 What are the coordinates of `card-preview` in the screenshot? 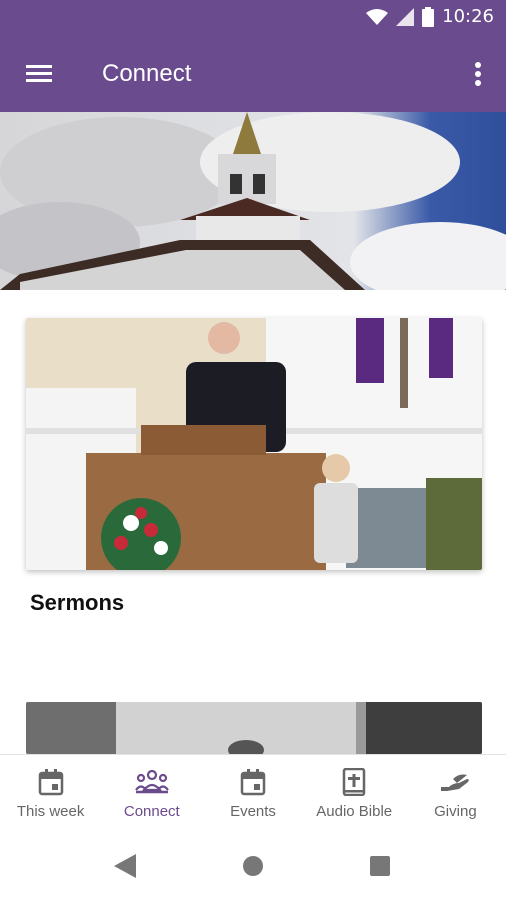 It's located at (254, 728).